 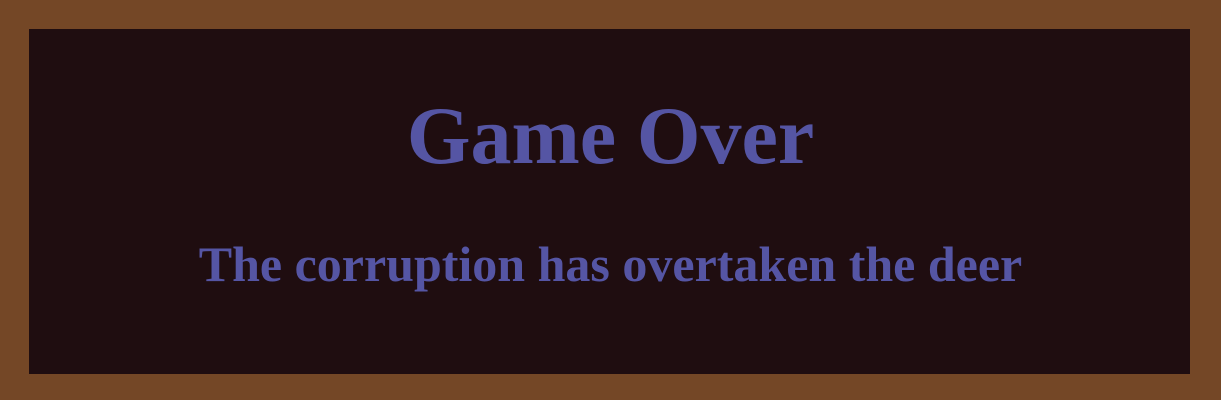 I want to click on game-over-message: The corruption has overtaken the deer, so click(x=610, y=264).